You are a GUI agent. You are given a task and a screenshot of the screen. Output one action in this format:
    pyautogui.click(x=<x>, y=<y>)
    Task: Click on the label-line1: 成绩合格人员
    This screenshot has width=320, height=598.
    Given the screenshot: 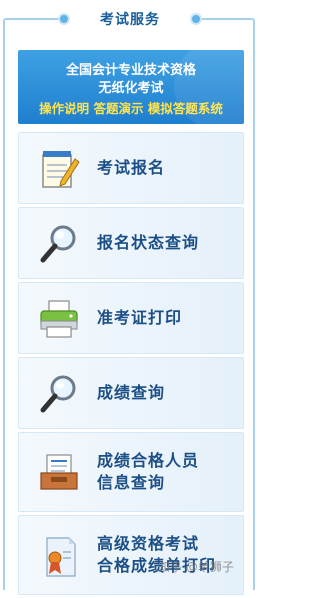 What is the action you would take?
    pyautogui.click(x=148, y=460)
    